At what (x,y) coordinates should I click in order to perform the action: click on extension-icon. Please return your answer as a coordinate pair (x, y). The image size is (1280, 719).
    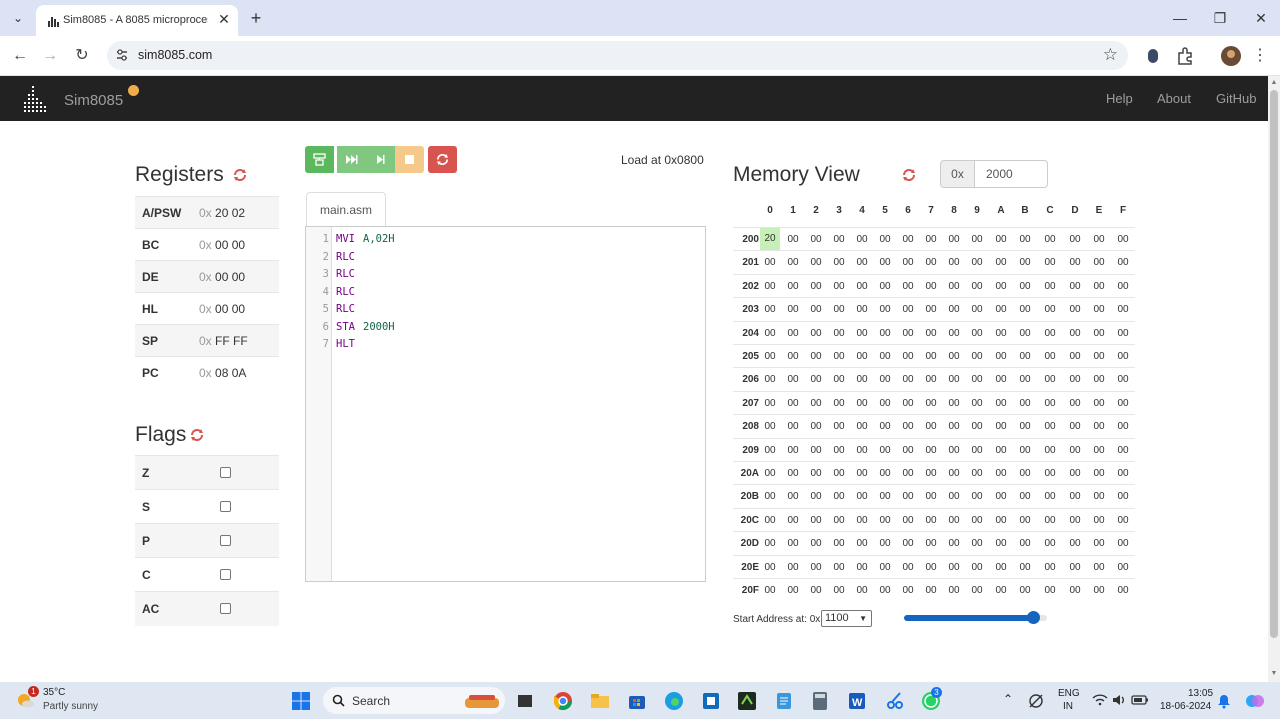
    Looking at the image, I should click on (1153, 56).